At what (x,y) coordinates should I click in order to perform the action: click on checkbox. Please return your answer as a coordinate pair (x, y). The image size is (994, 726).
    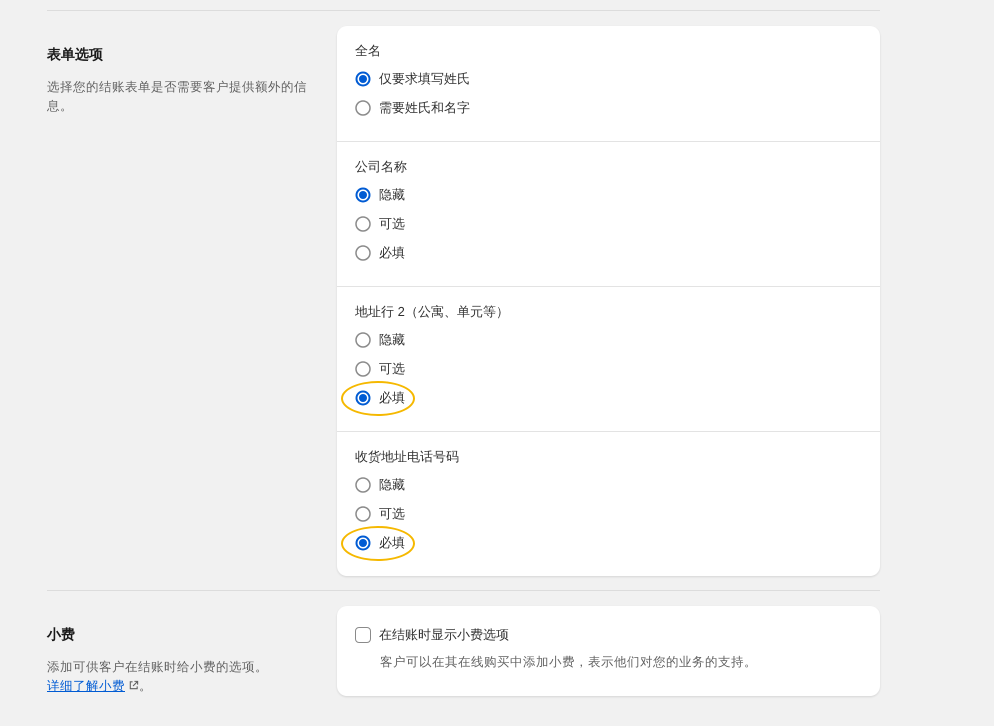
    Looking at the image, I should click on (363, 635).